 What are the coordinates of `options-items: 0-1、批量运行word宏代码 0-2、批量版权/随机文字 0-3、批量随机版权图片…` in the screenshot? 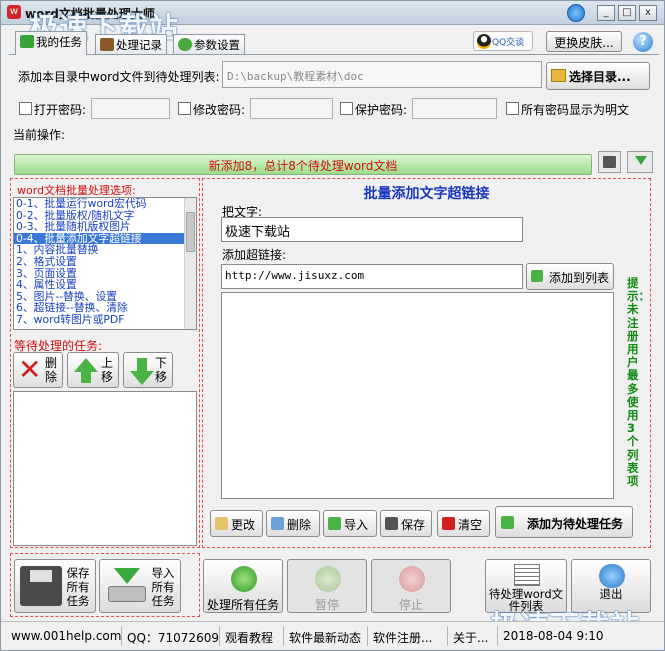 It's located at (105, 262).